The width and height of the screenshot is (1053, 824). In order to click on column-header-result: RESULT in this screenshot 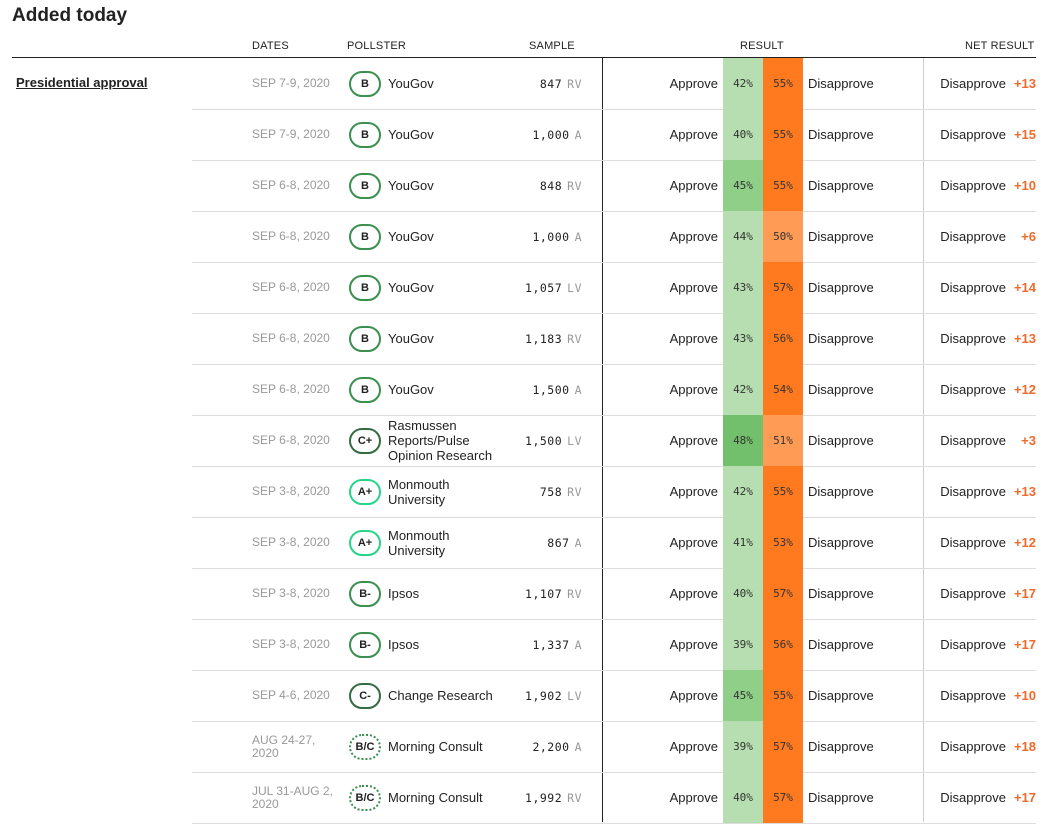, I will do `click(762, 46)`.